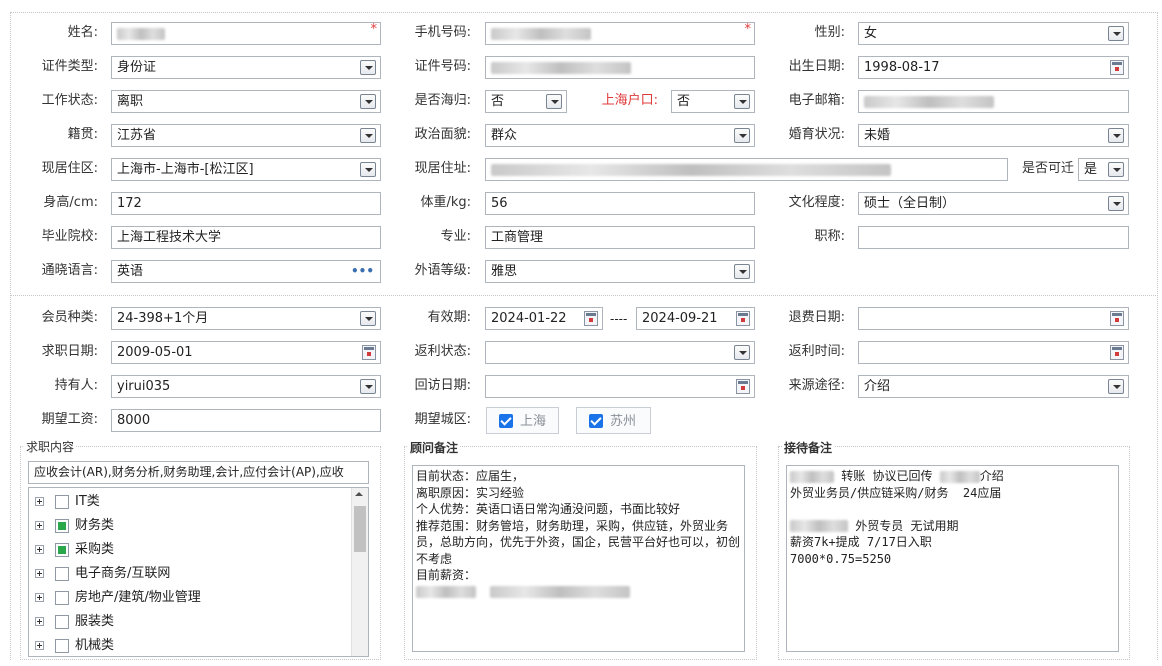 The image size is (1162, 666). Describe the element at coordinates (713, 101) in the screenshot. I see `shanghai-hukou-select: 否` at that location.